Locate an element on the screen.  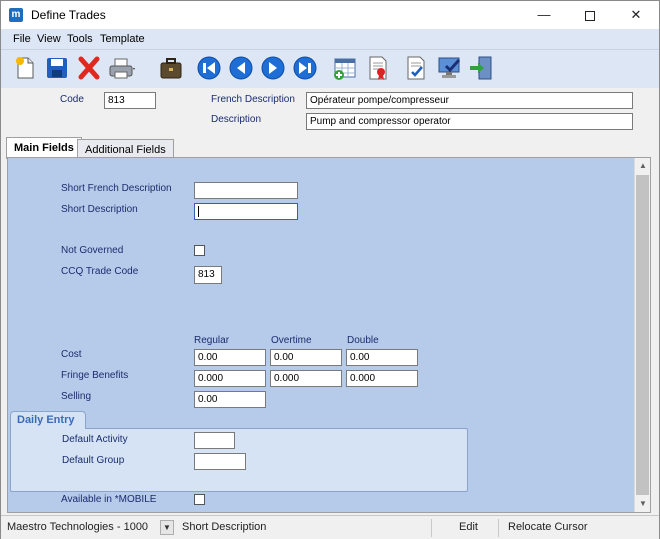
fringe-overtime-field: 0.000 is located at coordinates (306, 378).